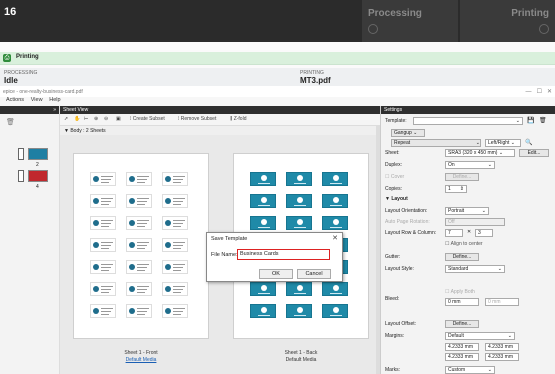 The image size is (555, 374). What do you see at coordinates (462, 347) in the screenshot?
I see `margin-field-1: 4.2333 mm` at bounding box center [462, 347].